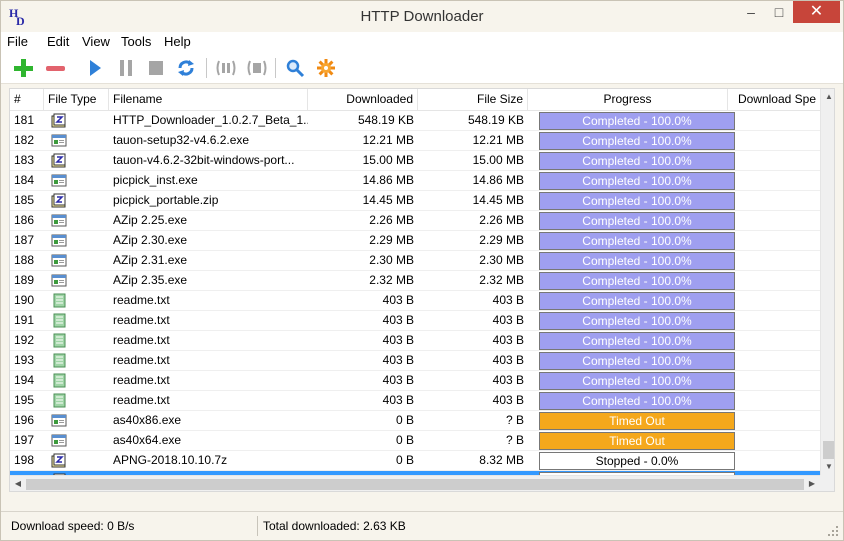  What do you see at coordinates (58, 41) in the screenshot?
I see `menu-edit: Edit` at bounding box center [58, 41].